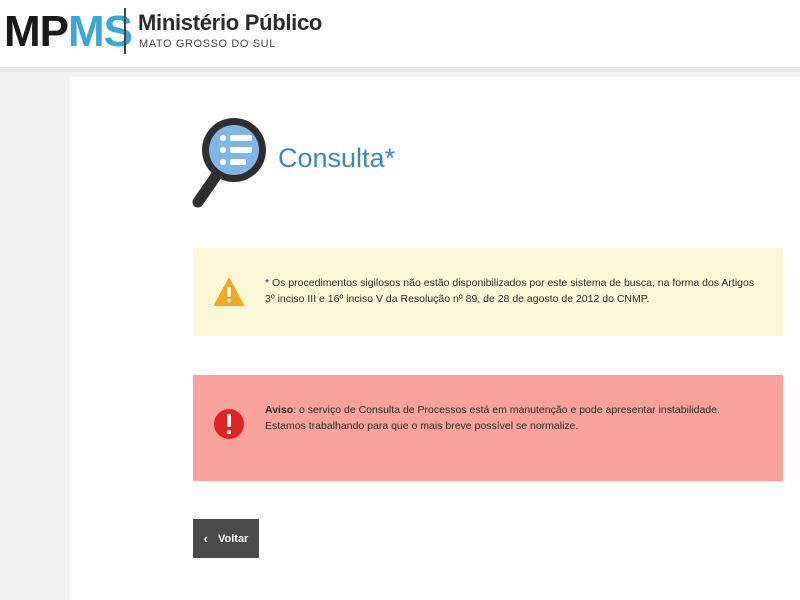 Image resolution: width=800 pixels, height=600 pixels. What do you see at coordinates (337, 158) in the screenshot?
I see `page-title: Consulta*` at bounding box center [337, 158].